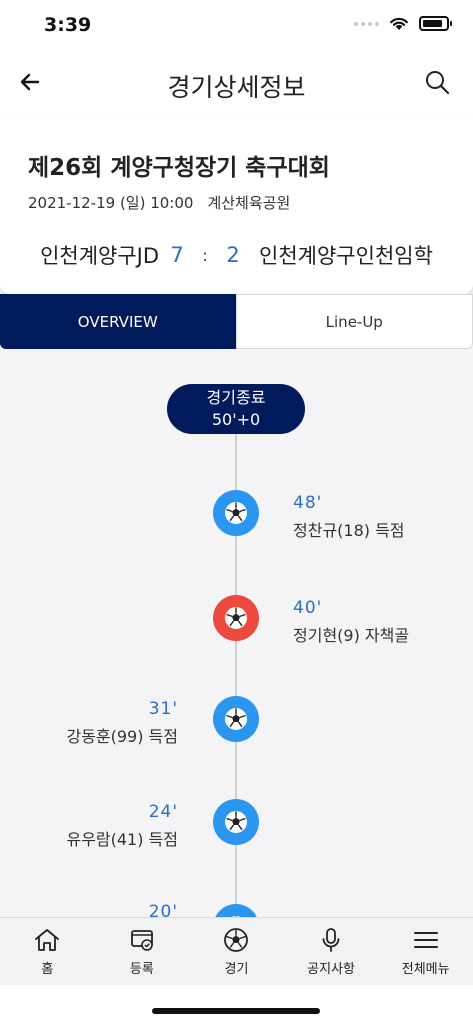 This screenshot has height=1024, width=473. Describe the element at coordinates (122, 839) in the screenshot. I see `event-description: 유우람(41) 득점` at that location.